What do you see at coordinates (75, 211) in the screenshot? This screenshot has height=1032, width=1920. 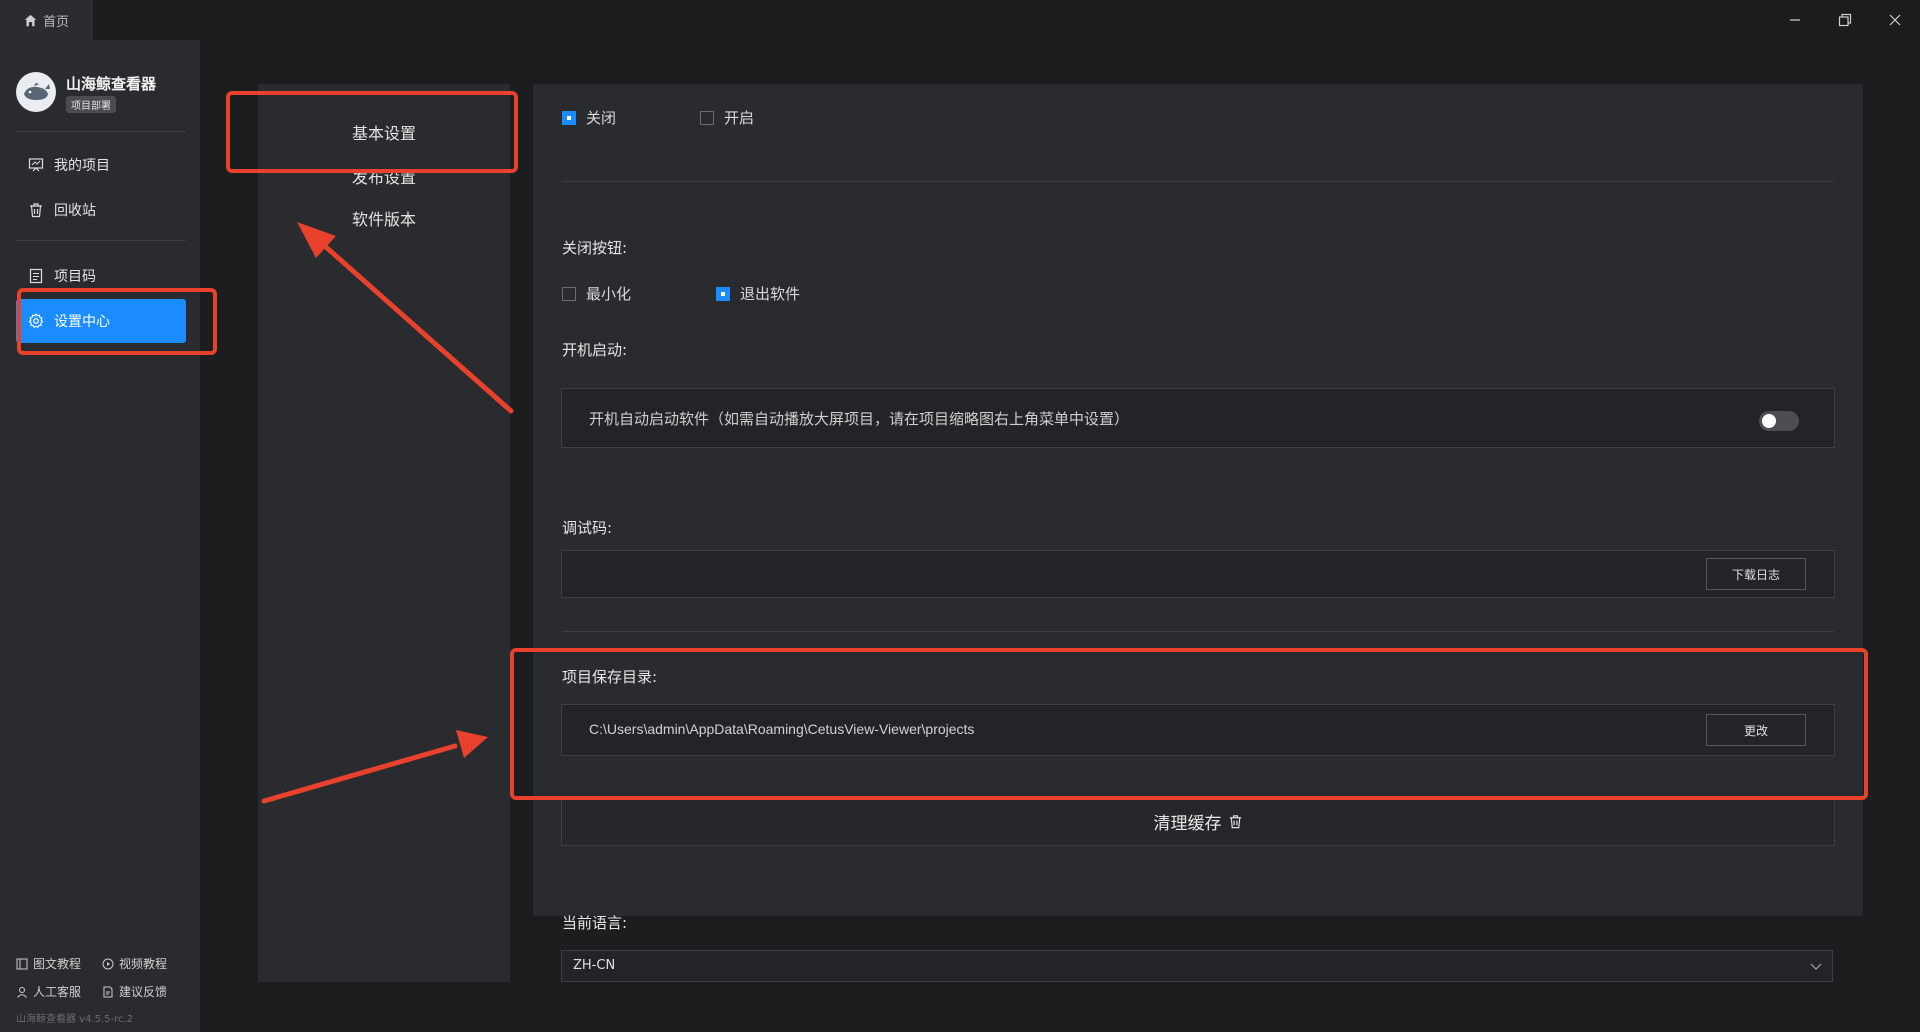 I see `sidebar-item-label: 回收站` at bounding box center [75, 211].